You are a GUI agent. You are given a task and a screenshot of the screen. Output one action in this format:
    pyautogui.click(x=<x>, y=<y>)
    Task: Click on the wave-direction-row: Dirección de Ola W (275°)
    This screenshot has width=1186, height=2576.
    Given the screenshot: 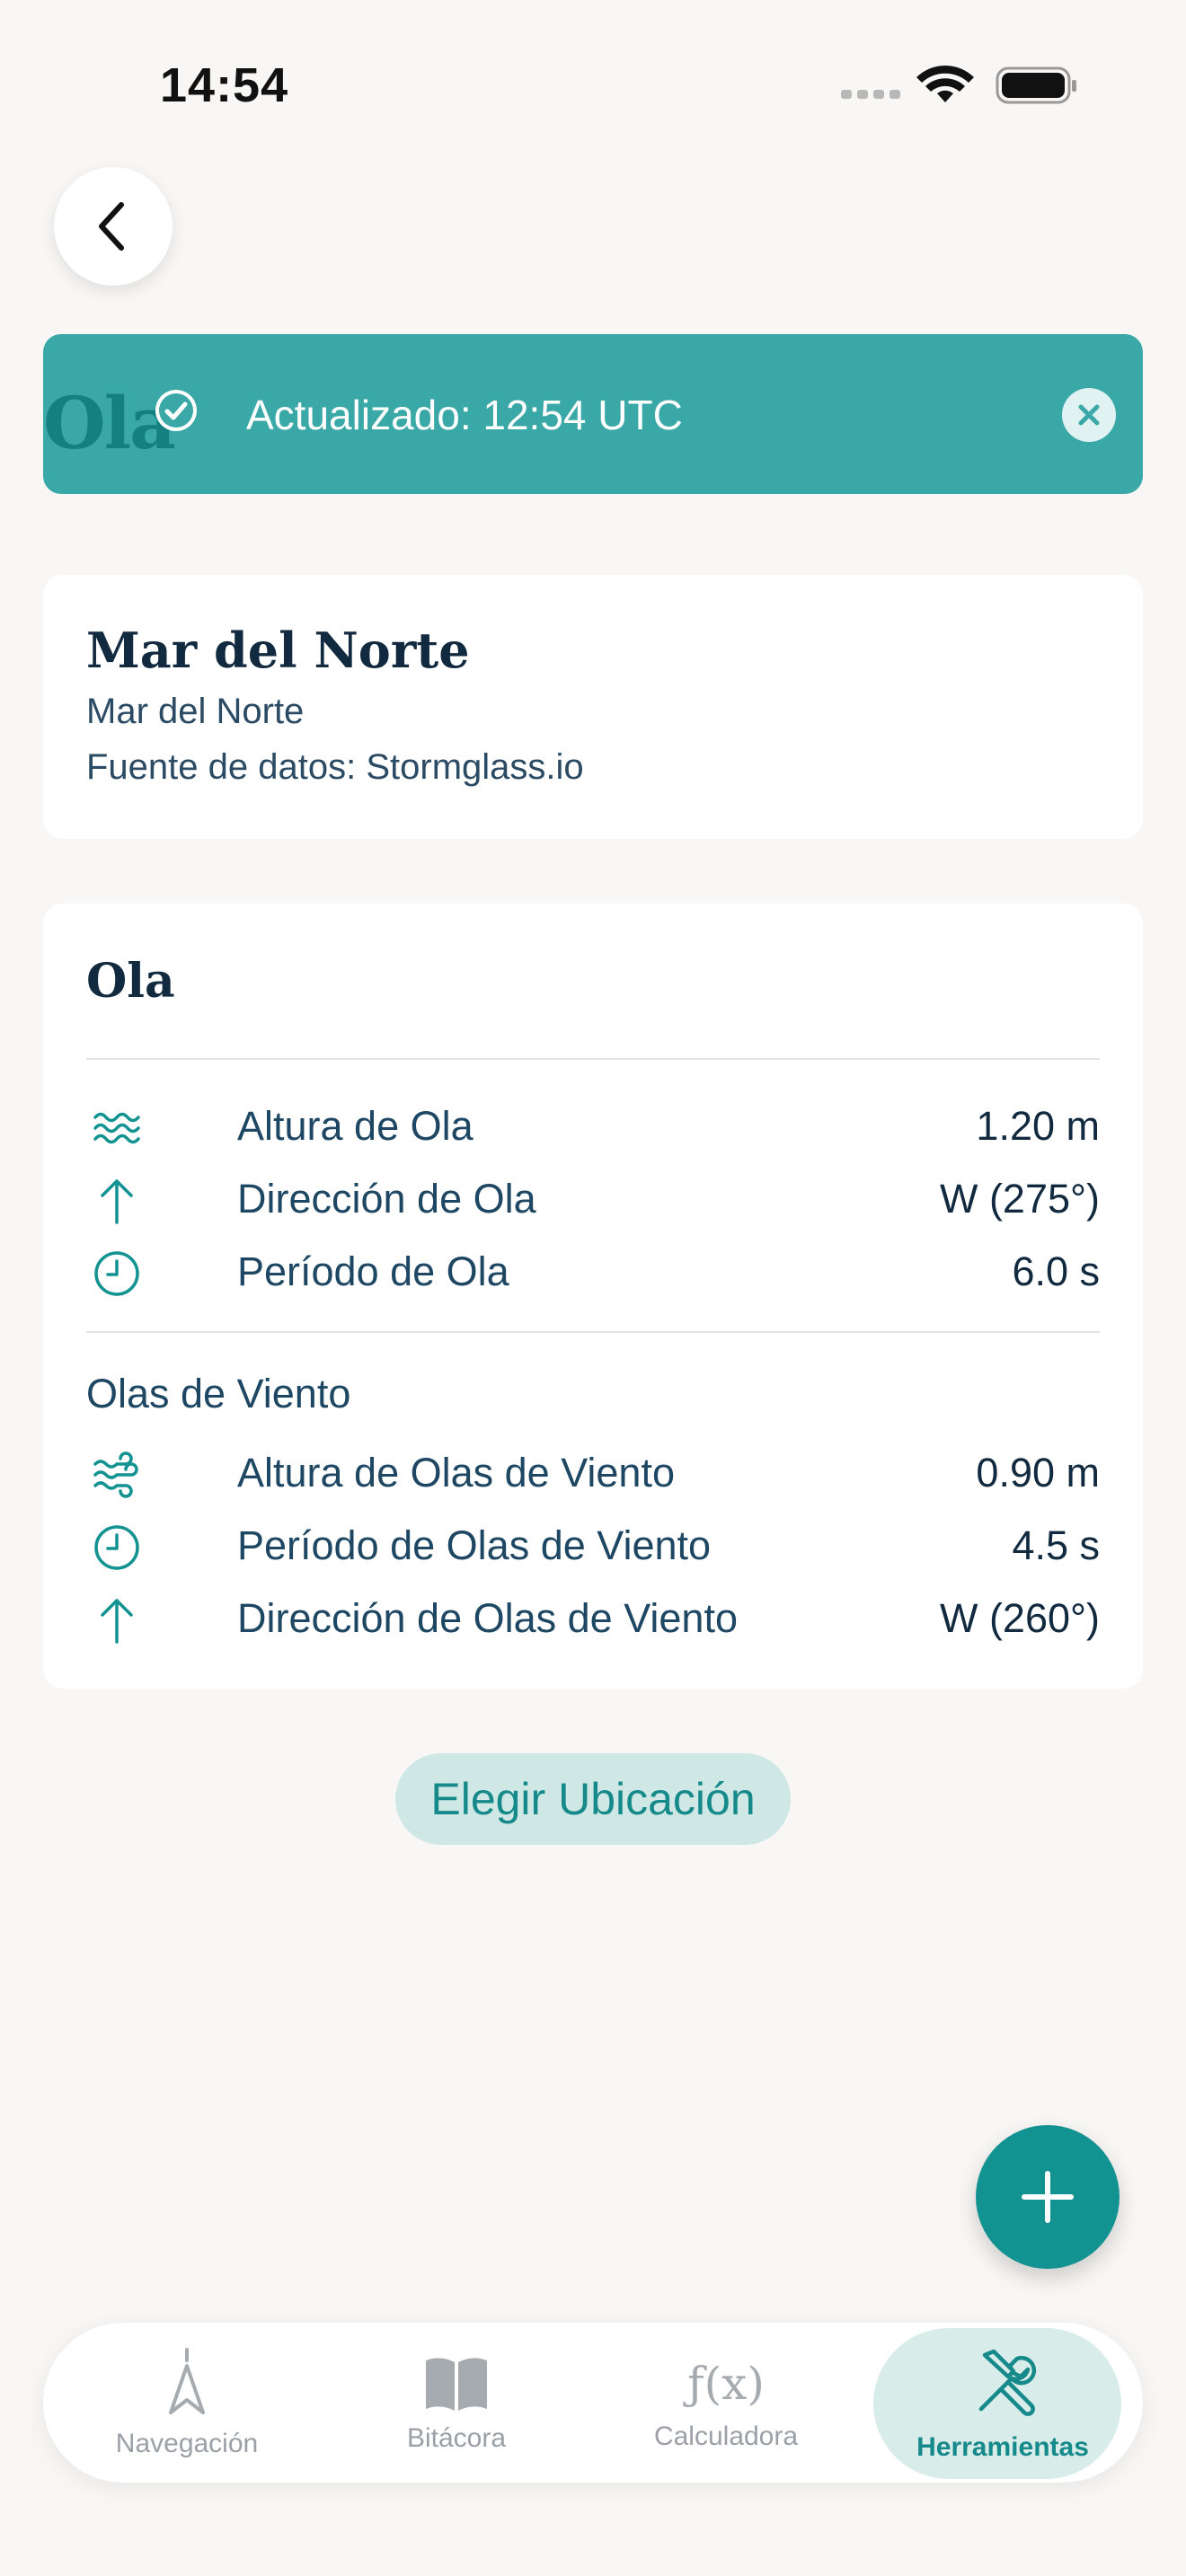 What is the action you would take?
    pyautogui.click(x=593, y=1200)
    